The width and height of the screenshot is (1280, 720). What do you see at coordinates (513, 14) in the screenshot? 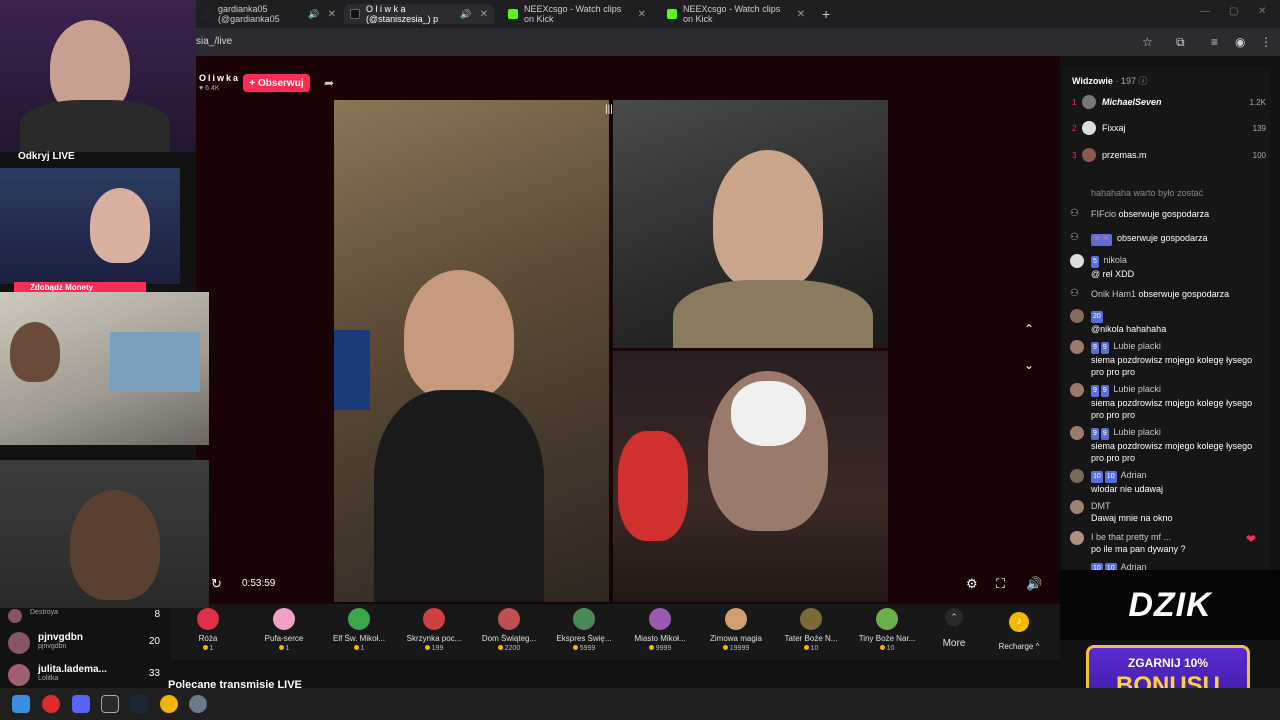
I see `kick-icon` at bounding box center [513, 14].